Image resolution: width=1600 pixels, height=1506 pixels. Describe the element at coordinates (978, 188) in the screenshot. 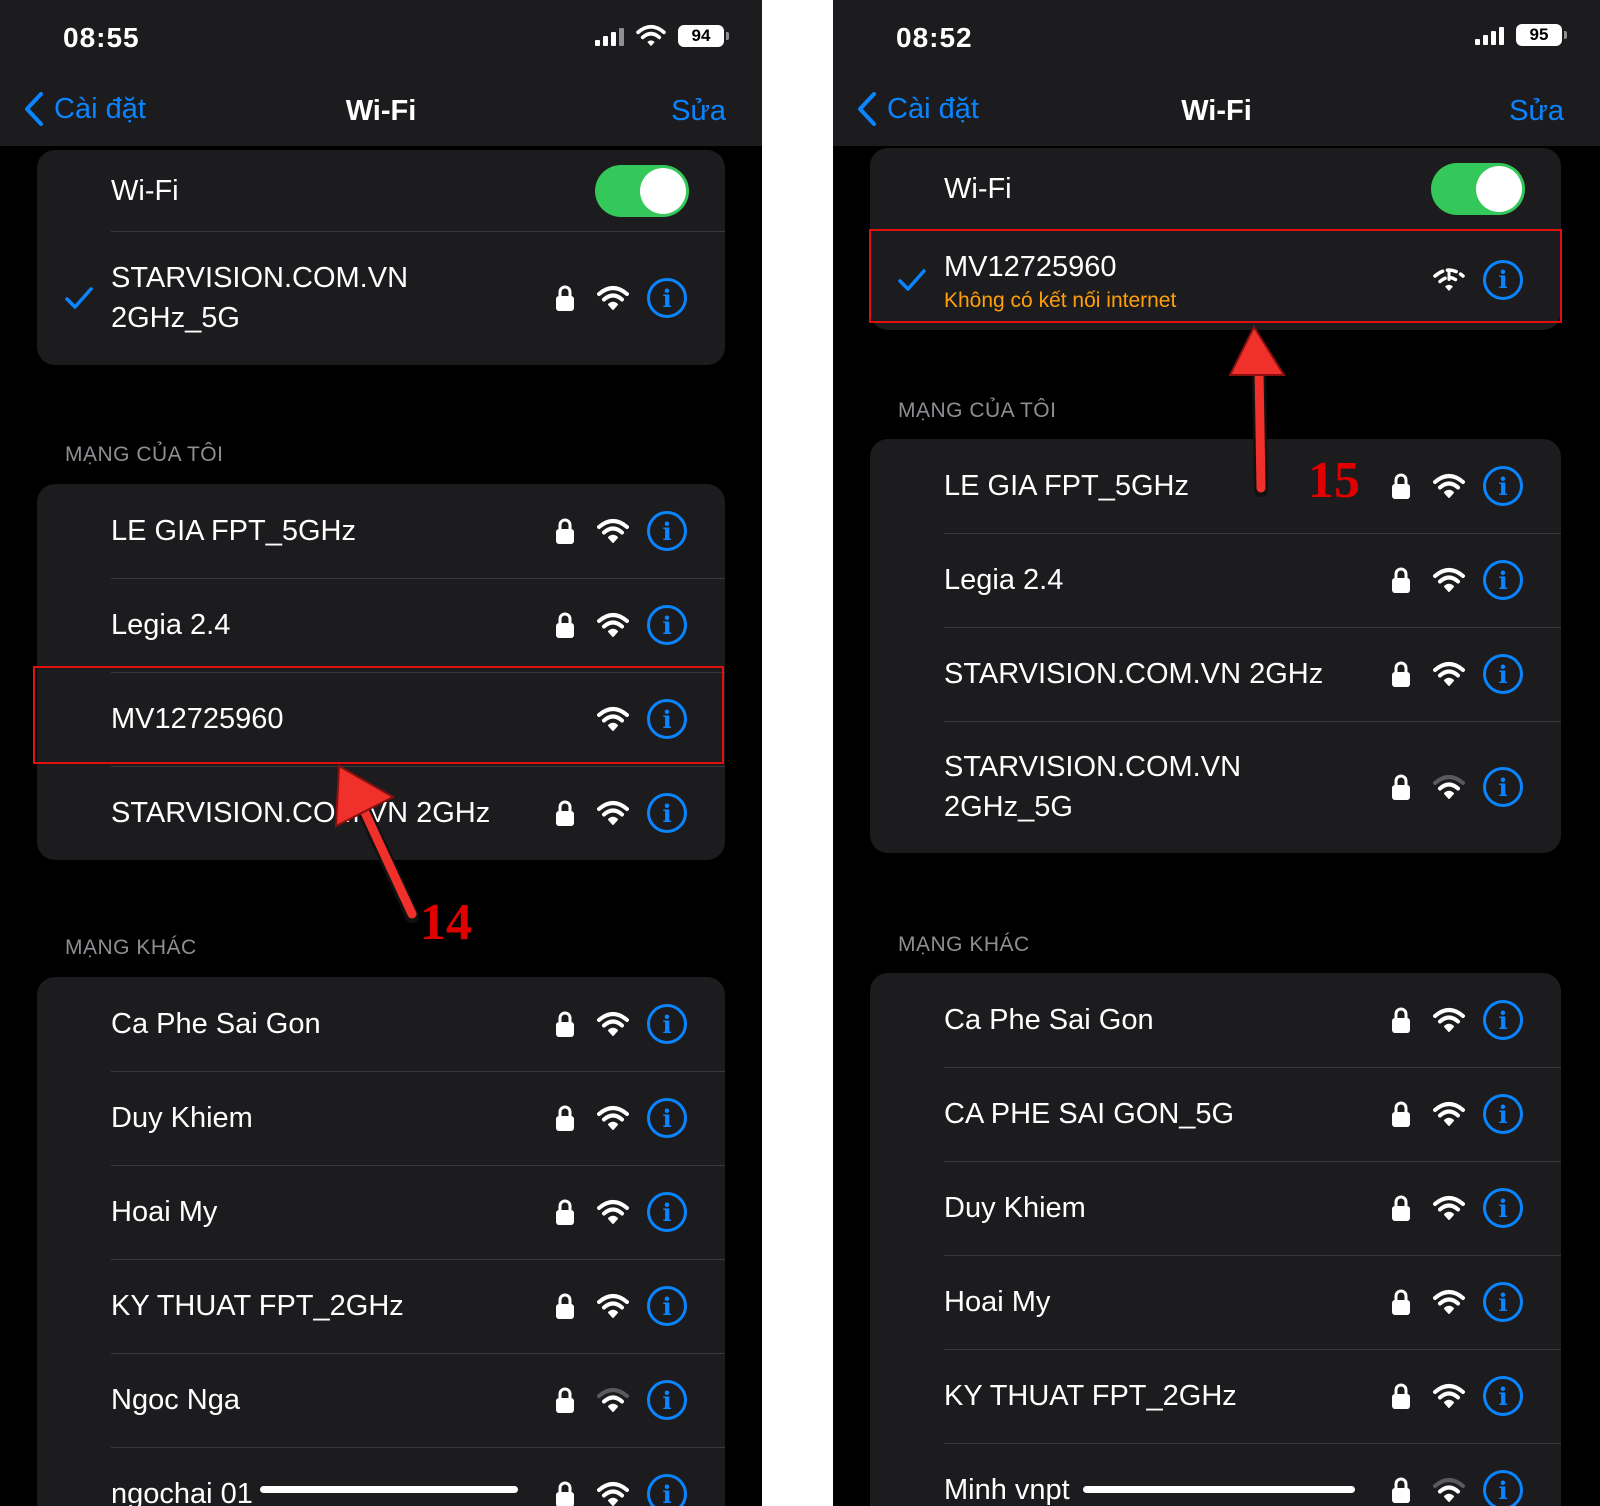

I see `wifi-toggle-label: Wi-Fi` at that location.